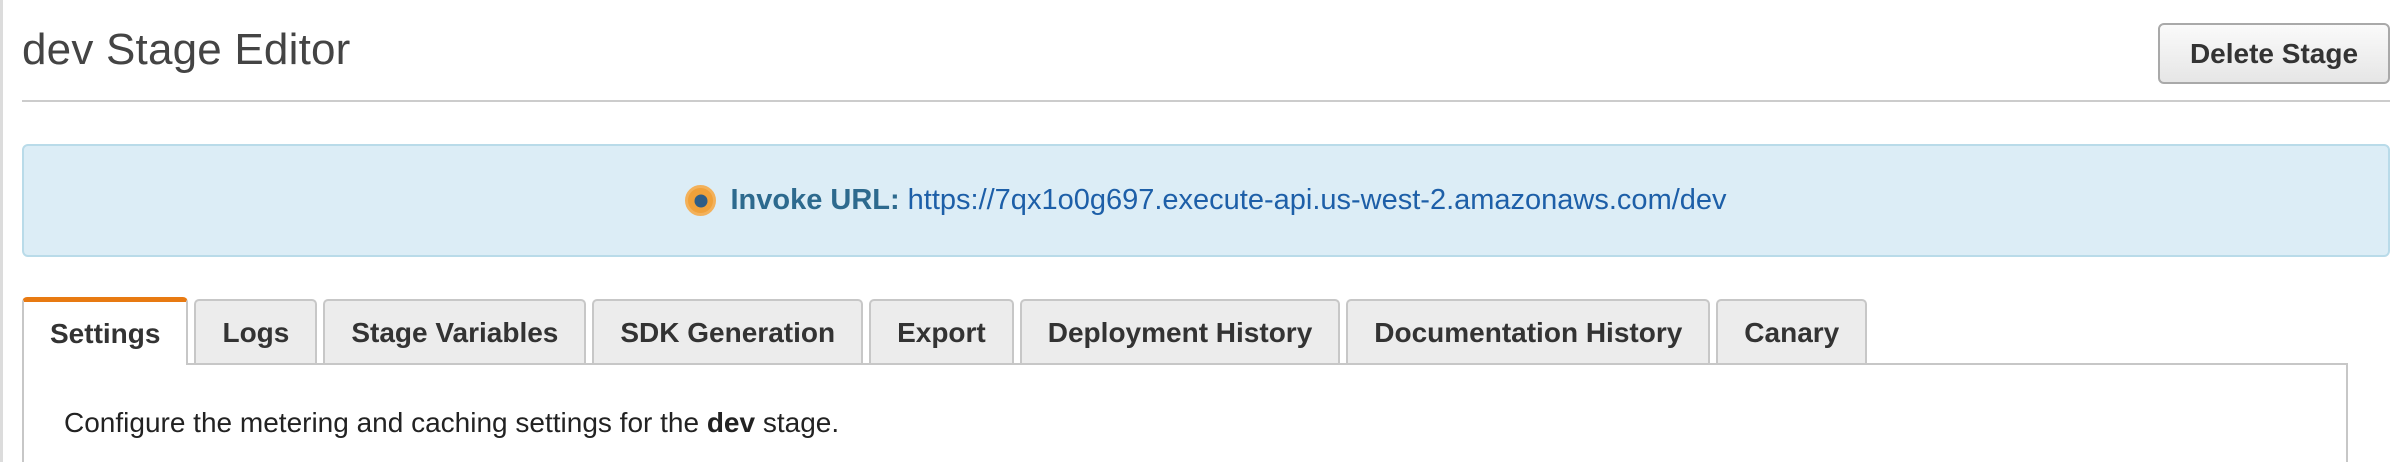  I want to click on tab-sdk-generation: SDK Generation, so click(728, 332).